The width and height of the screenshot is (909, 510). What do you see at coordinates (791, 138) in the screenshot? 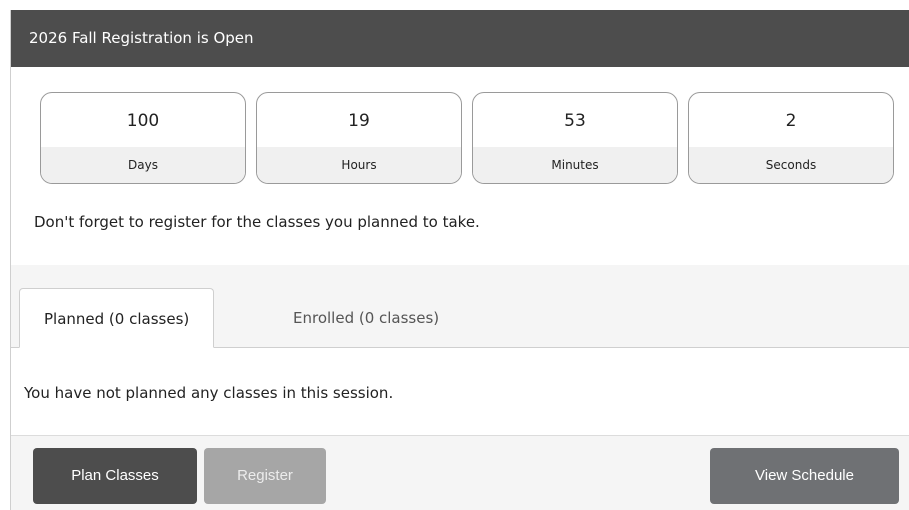
I see `countdown-seconds: 2 Seconds` at bounding box center [791, 138].